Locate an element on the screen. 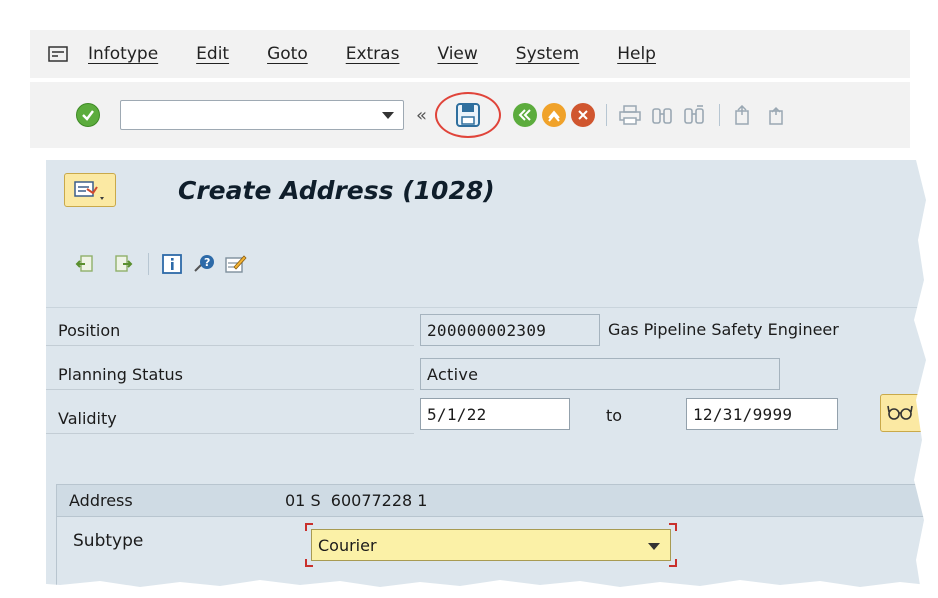  subtype-value: Courier is located at coordinates (347, 545).